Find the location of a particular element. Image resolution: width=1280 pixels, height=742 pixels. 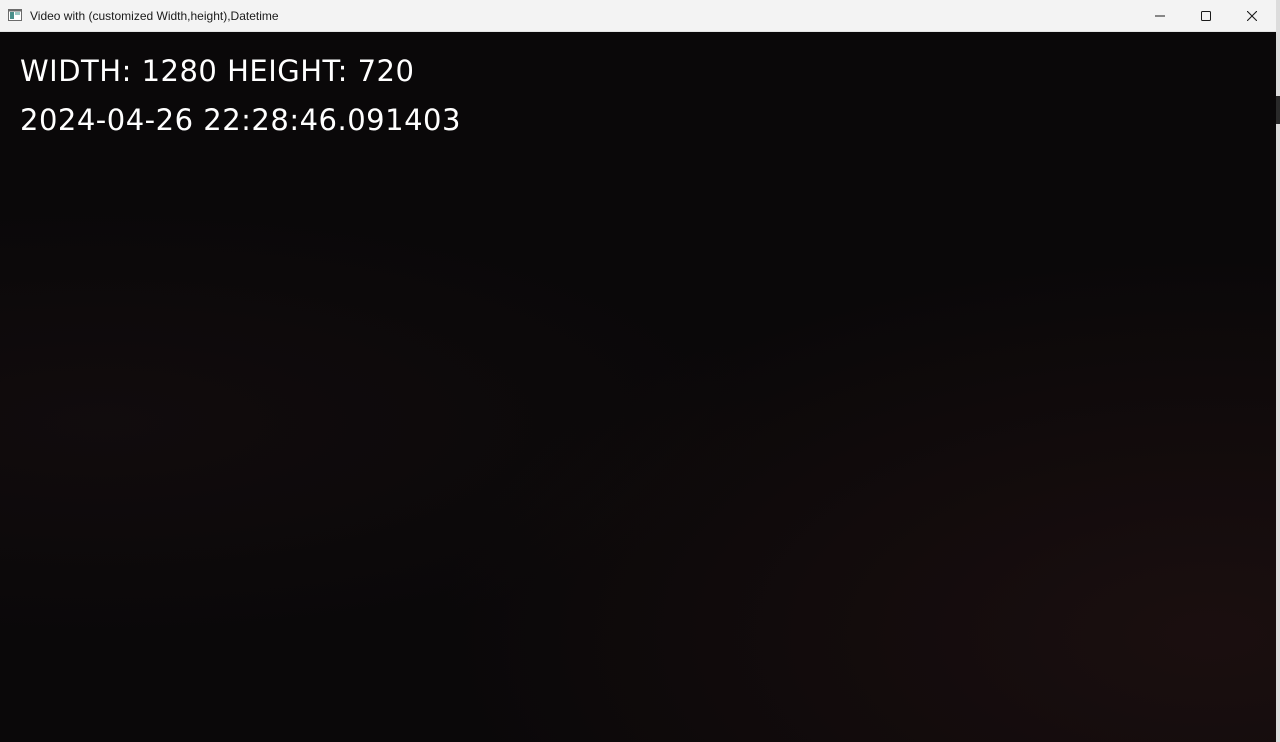

window-app-icon is located at coordinates (15, 15).